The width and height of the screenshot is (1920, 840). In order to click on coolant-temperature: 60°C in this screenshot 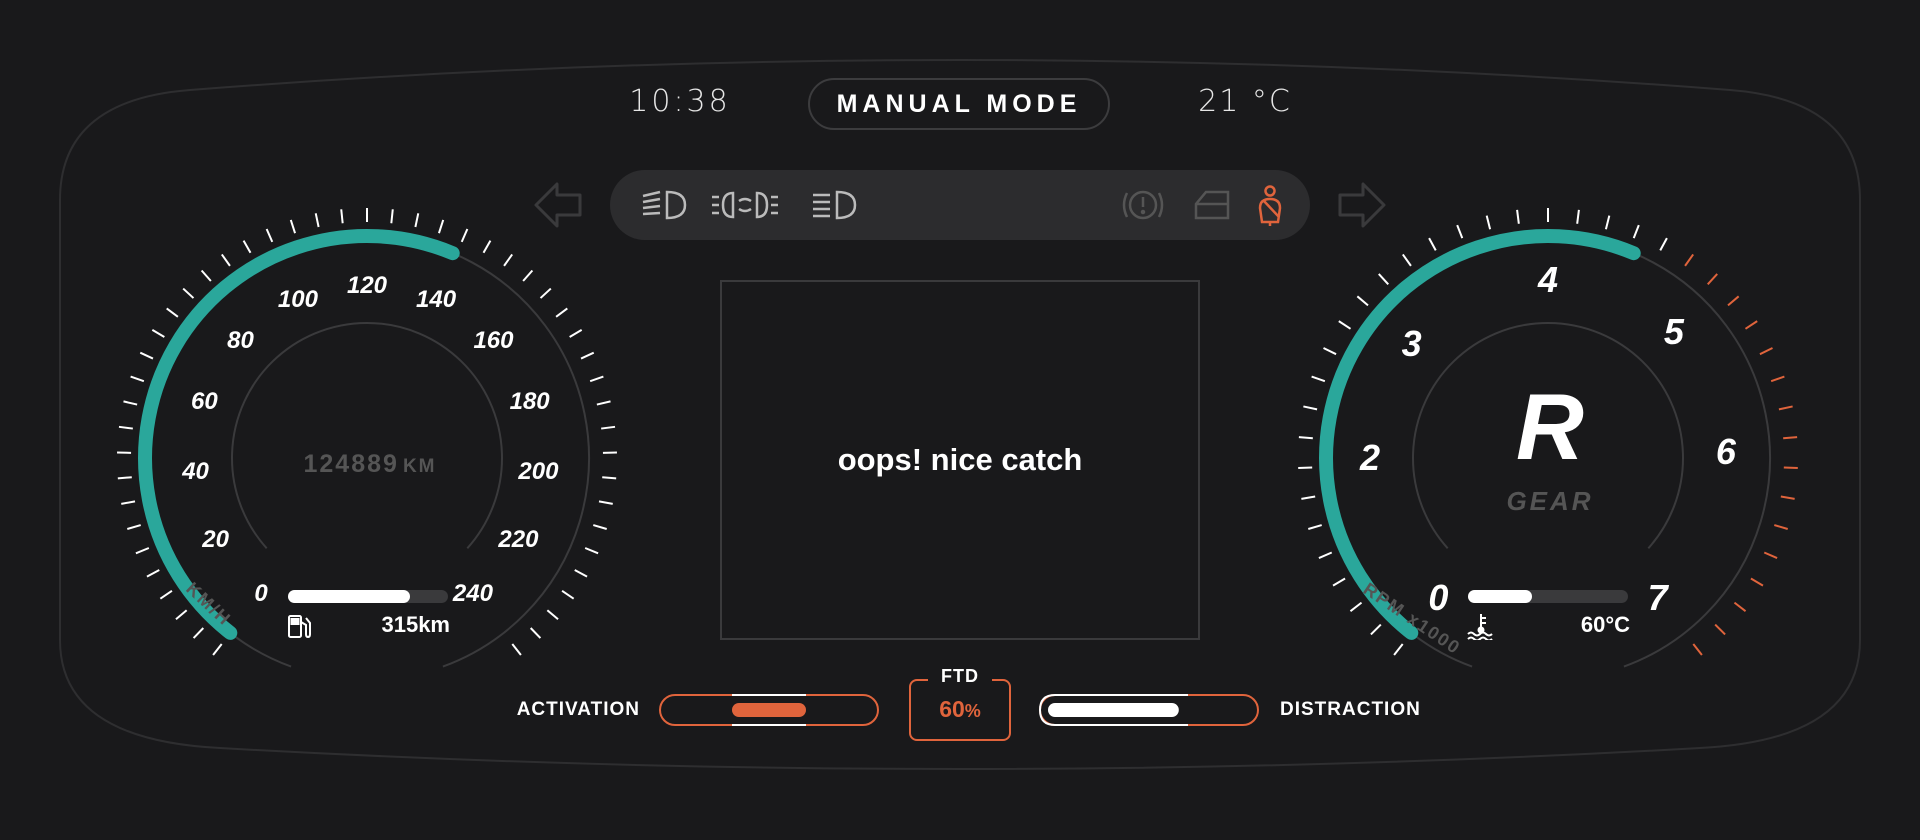, I will do `click(1605, 624)`.